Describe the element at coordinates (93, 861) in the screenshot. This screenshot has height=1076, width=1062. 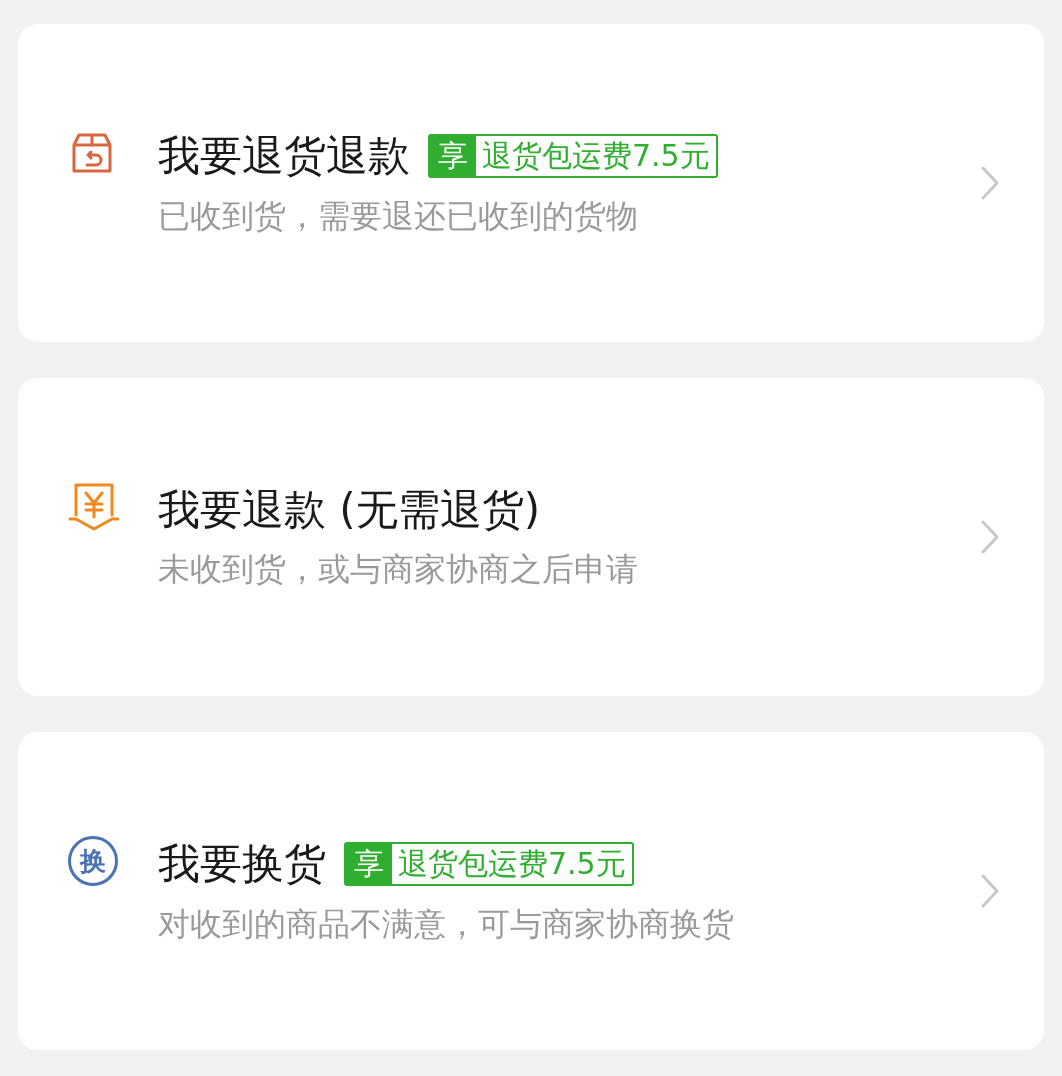
I see `exchange-icon: 换` at that location.